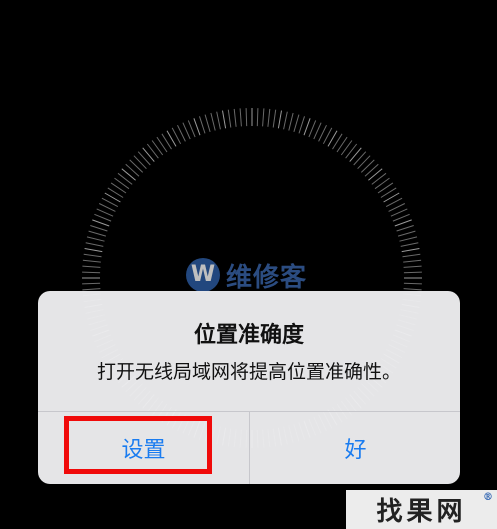 The width and height of the screenshot is (497, 529). I want to click on watermark-text: 维修客, so click(267, 277).